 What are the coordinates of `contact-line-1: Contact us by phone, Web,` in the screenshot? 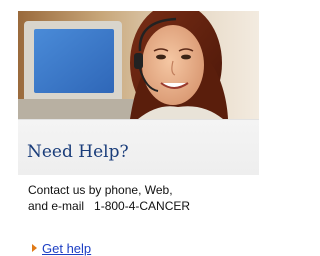 It's located at (100, 190).